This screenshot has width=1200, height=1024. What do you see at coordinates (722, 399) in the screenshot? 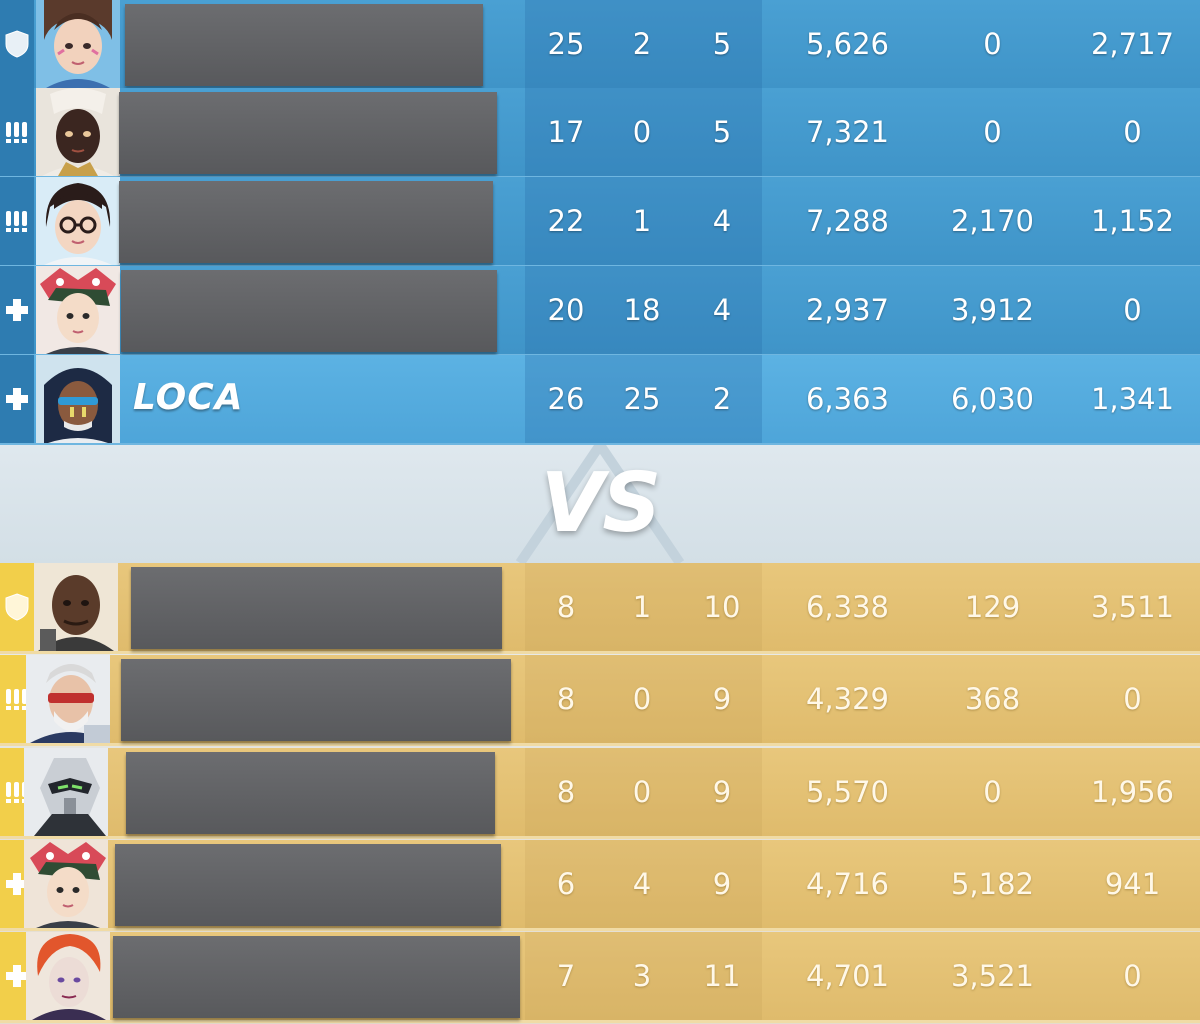
I see `deaths-value: 2` at bounding box center [722, 399].